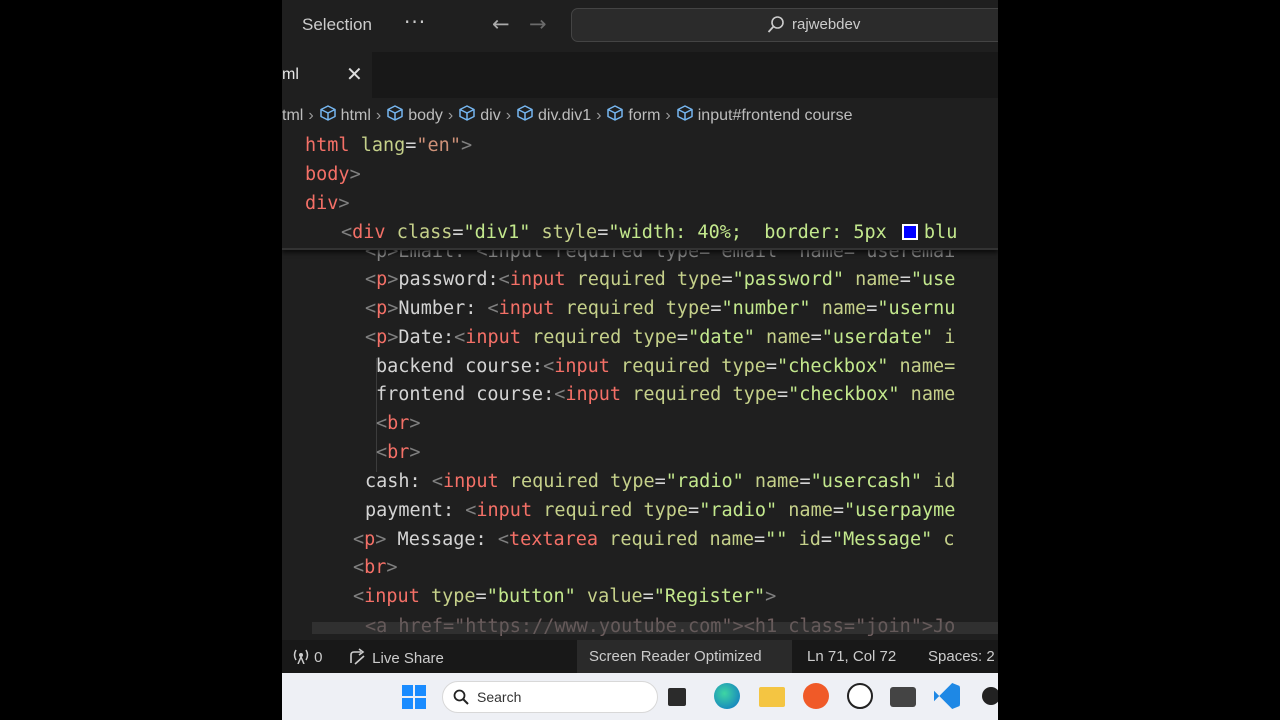 This screenshot has height=720, width=1280. What do you see at coordinates (290, 74) in the screenshot?
I see `tab-label: ml` at bounding box center [290, 74].